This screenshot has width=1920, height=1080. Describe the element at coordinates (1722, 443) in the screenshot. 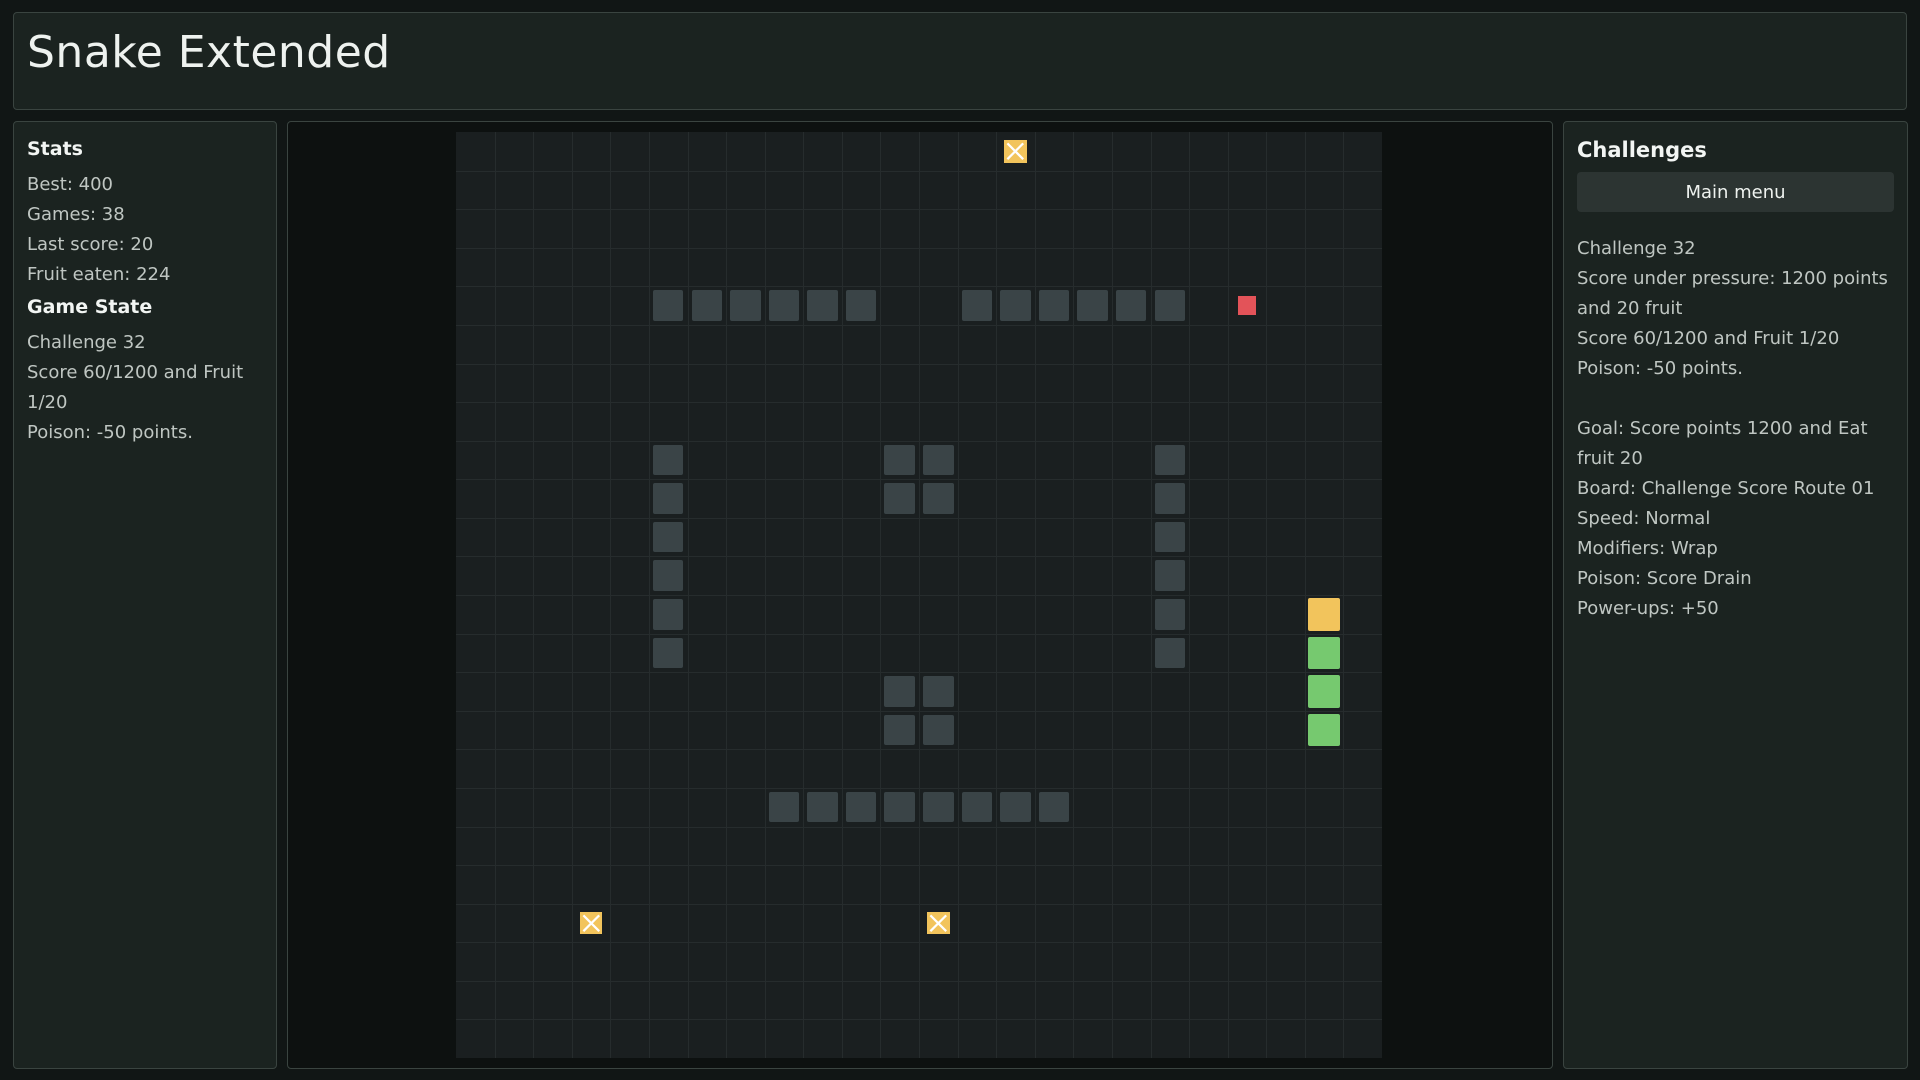

I see `challenge-goal: Goal: Score points 1200 and Eat fruit 20` at that location.